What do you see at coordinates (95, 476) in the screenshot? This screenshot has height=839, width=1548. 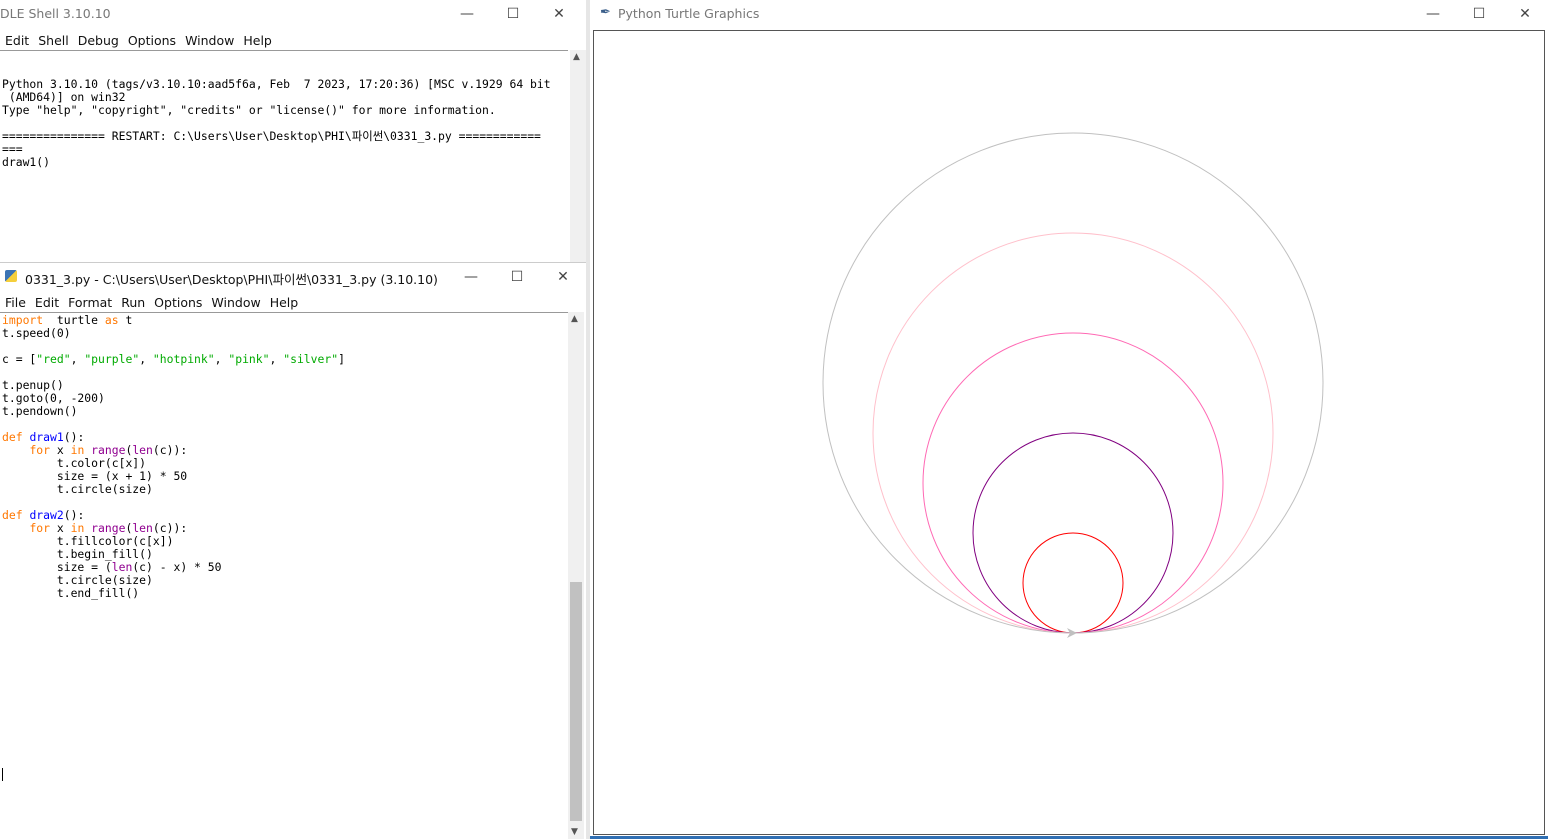 I see `code-token: size = (x + 1) * 50` at bounding box center [95, 476].